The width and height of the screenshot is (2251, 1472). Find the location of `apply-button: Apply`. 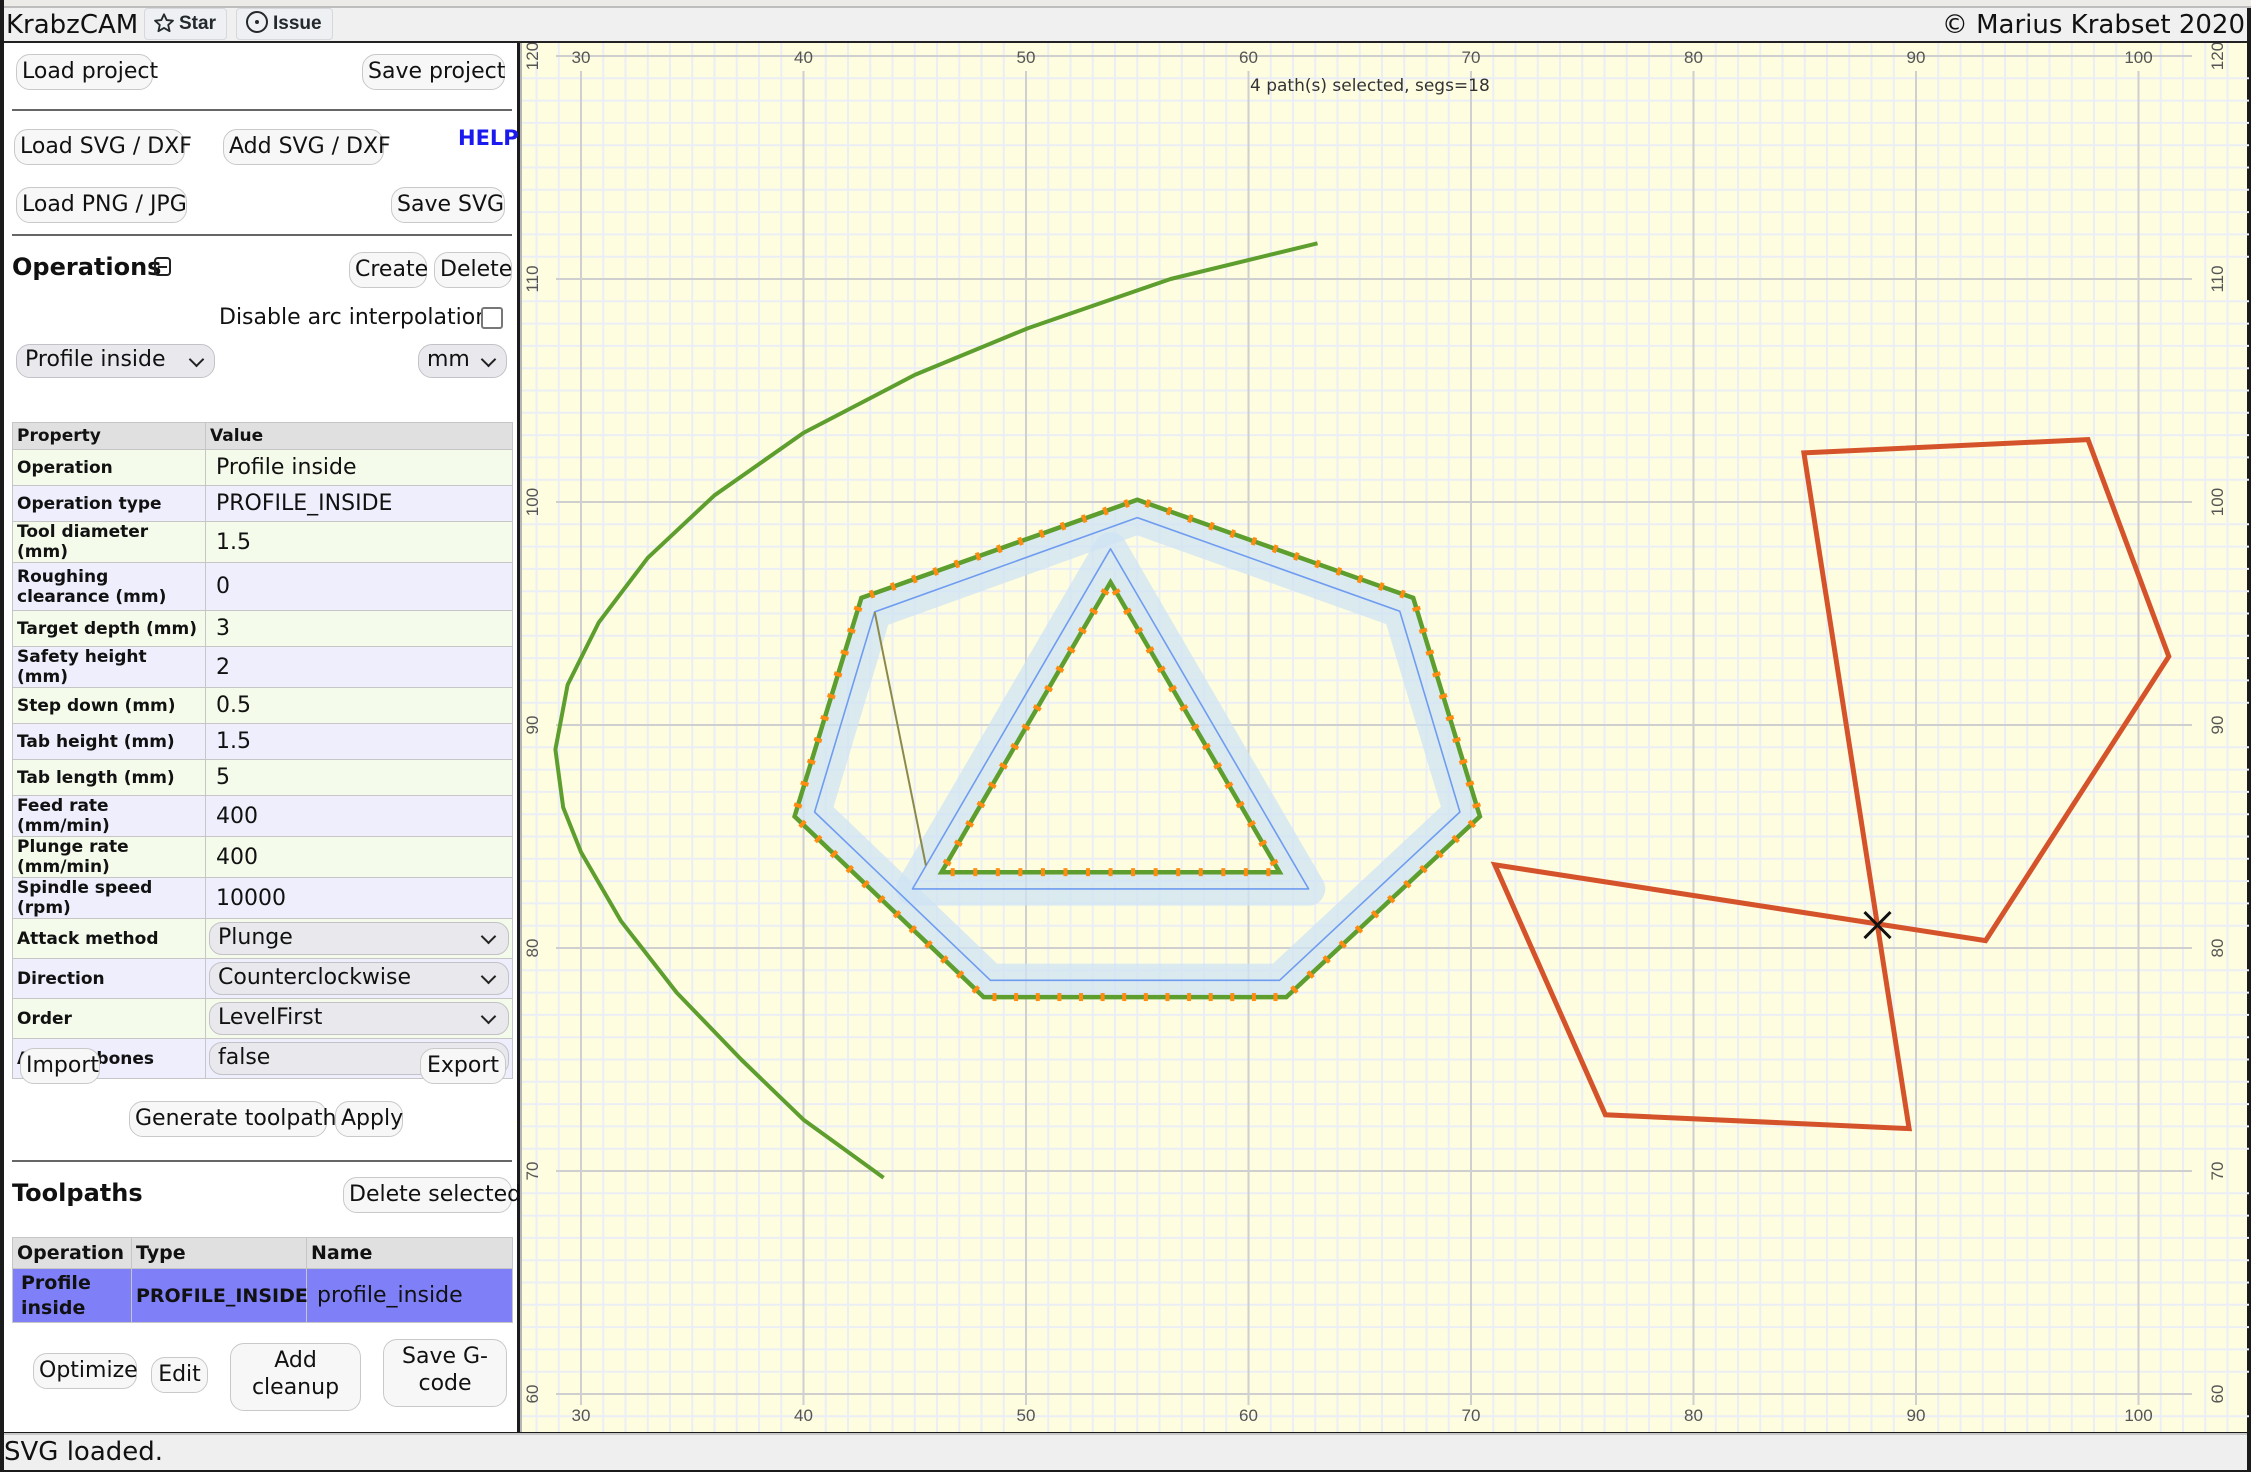

apply-button: Apply is located at coordinates (369, 1119).